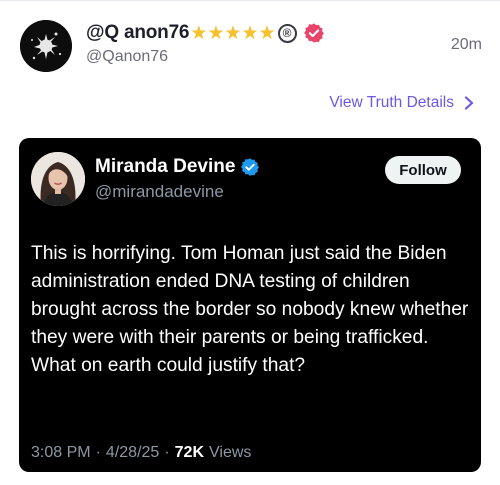 The width and height of the screenshot is (500, 485). What do you see at coordinates (466, 44) in the screenshot?
I see `post-time: 20m` at bounding box center [466, 44].